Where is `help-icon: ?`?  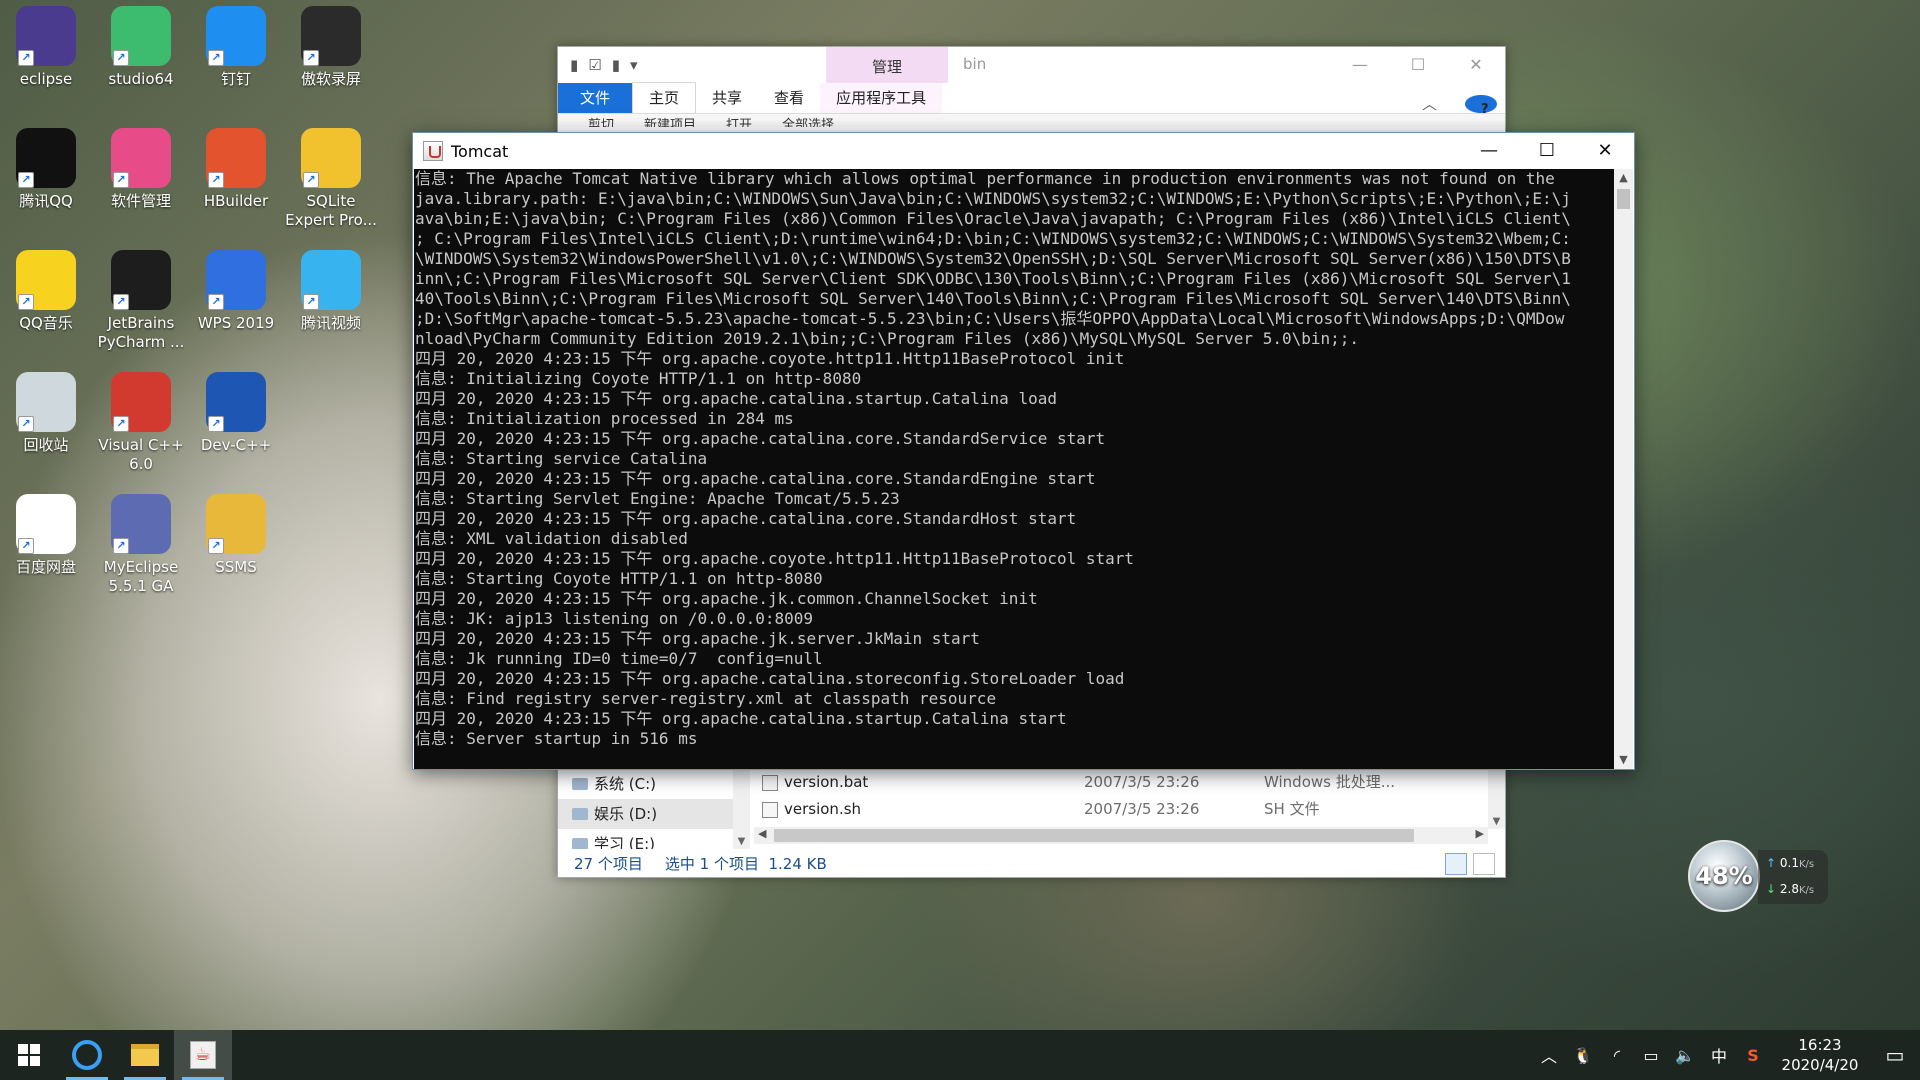
help-icon: ? is located at coordinates (1481, 106).